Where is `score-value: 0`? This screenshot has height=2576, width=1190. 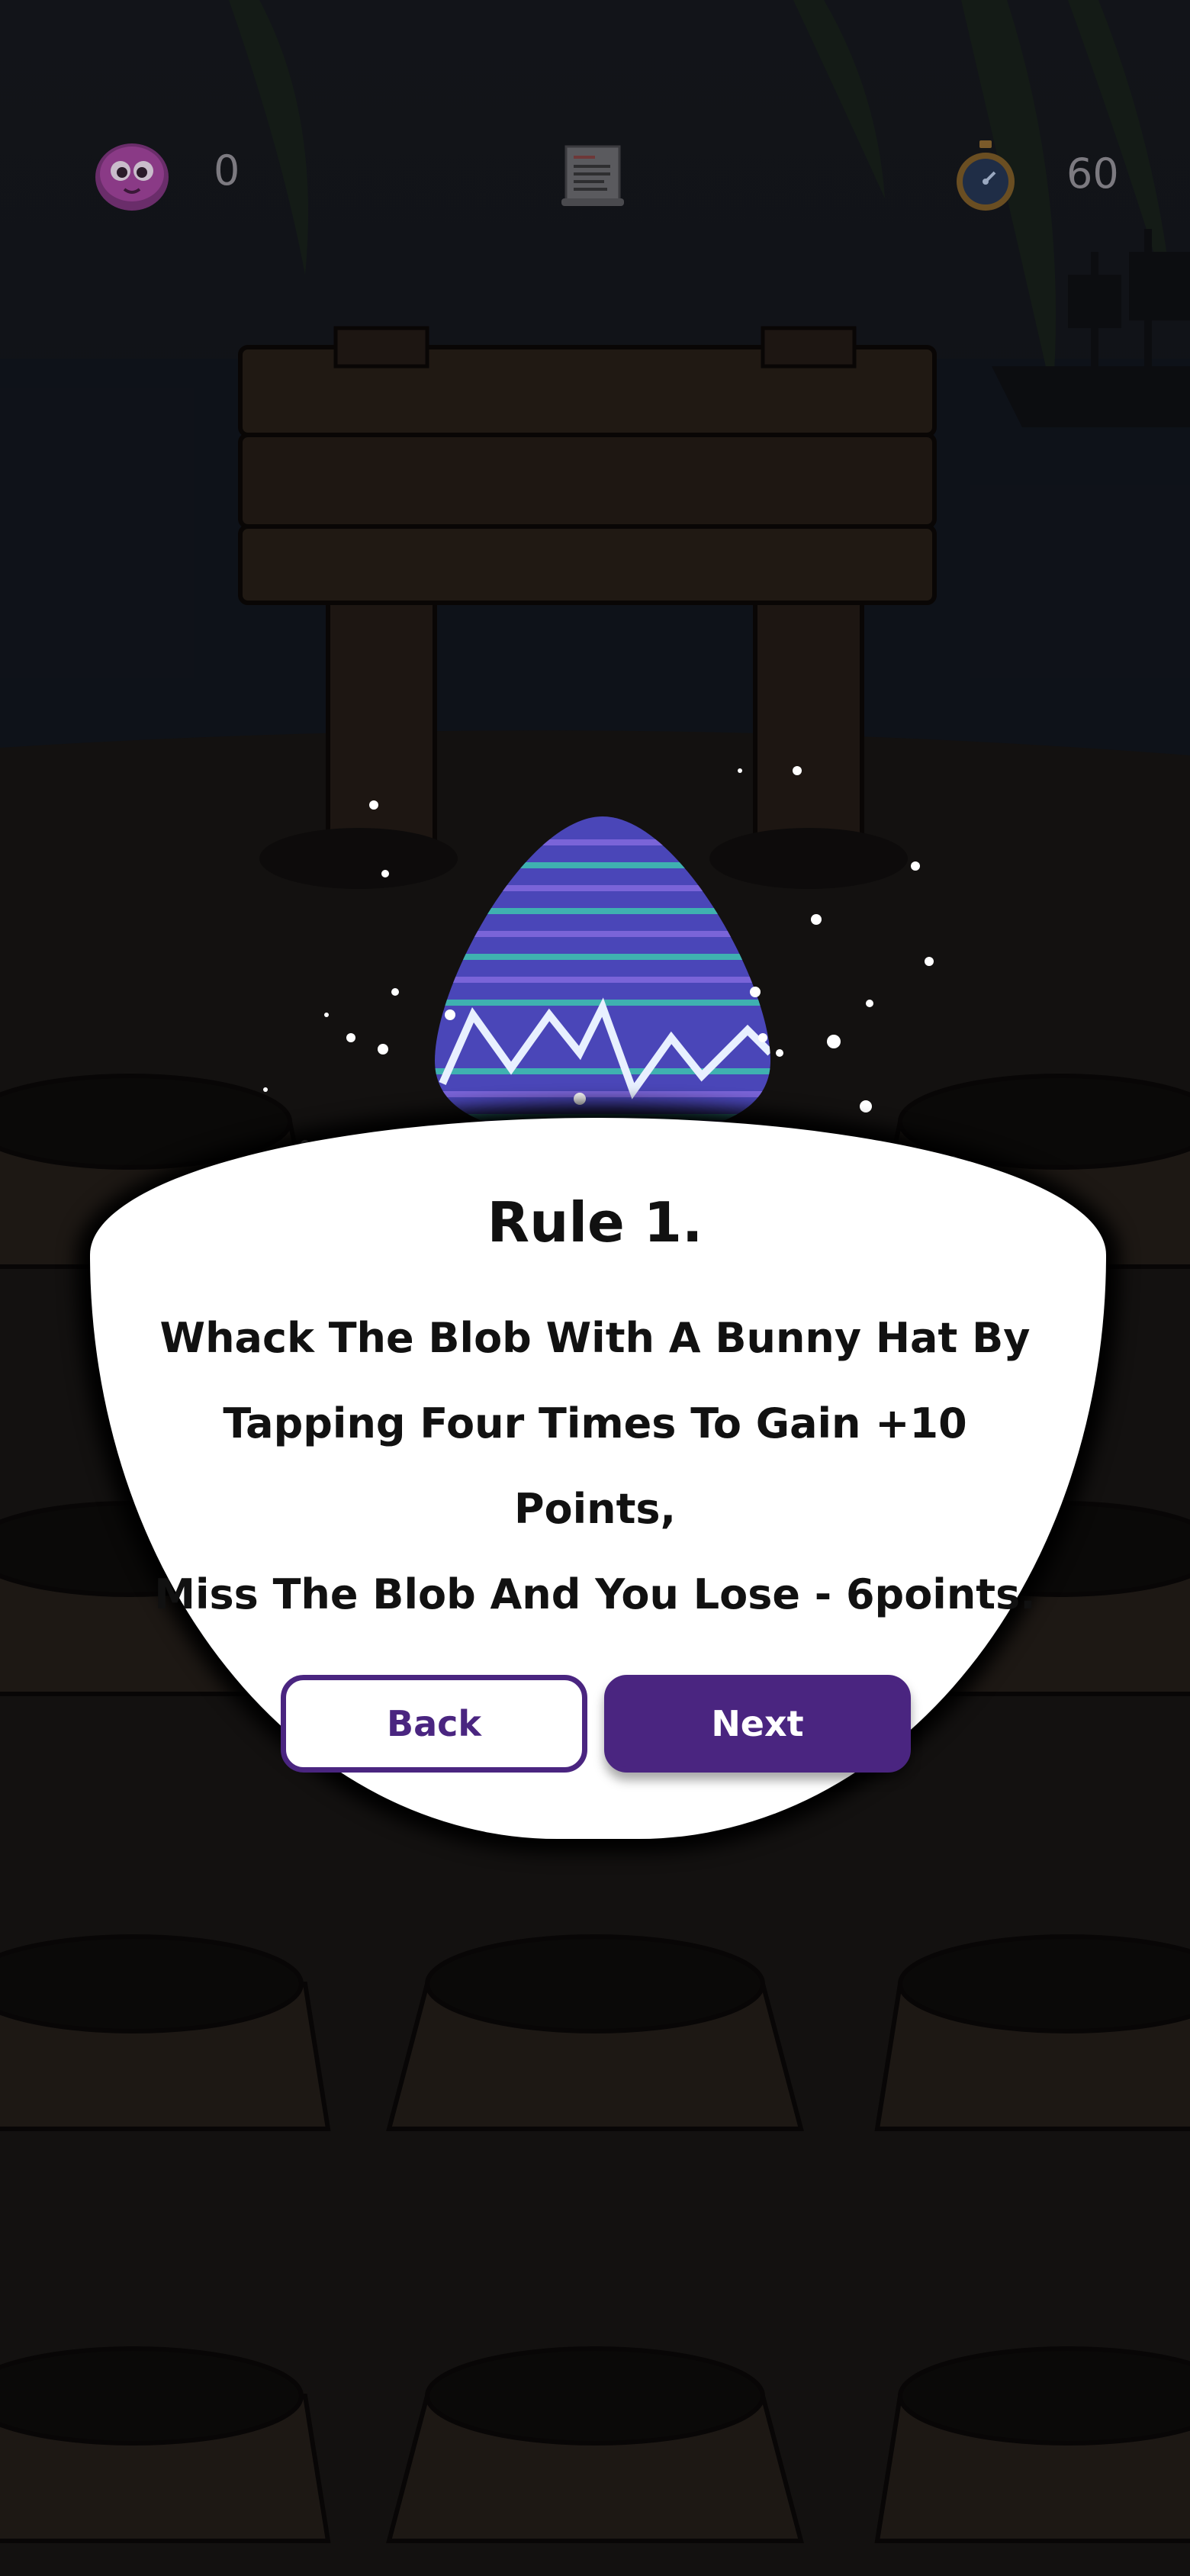 score-value: 0 is located at coordinates (227, 171).